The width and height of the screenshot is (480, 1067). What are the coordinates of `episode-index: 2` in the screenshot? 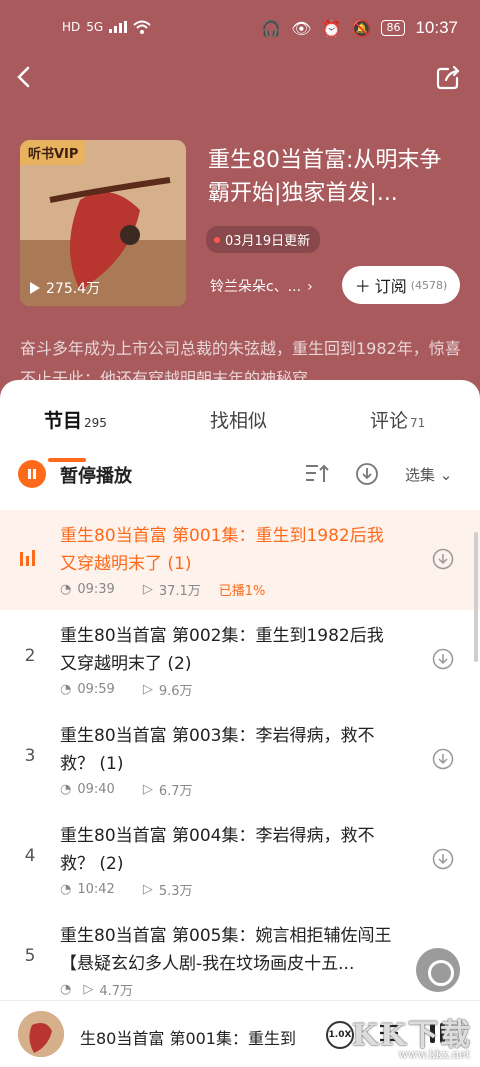 It's located at (30, 656).